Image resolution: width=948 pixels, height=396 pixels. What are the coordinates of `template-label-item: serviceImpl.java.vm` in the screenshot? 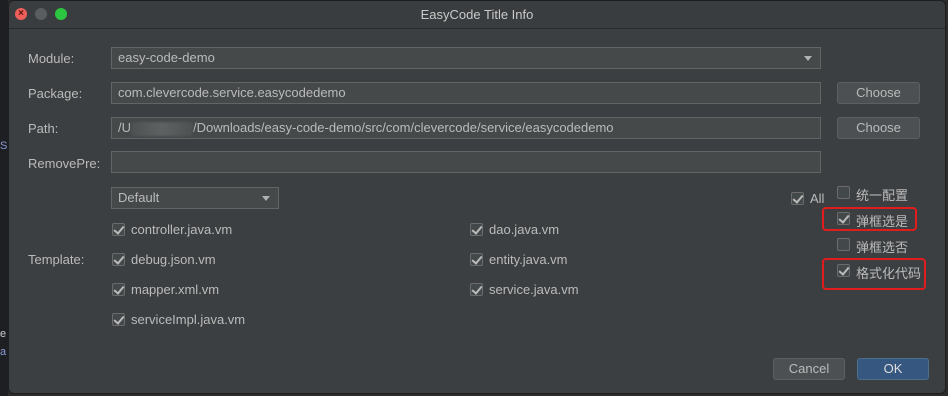 It's located at (188, 319).